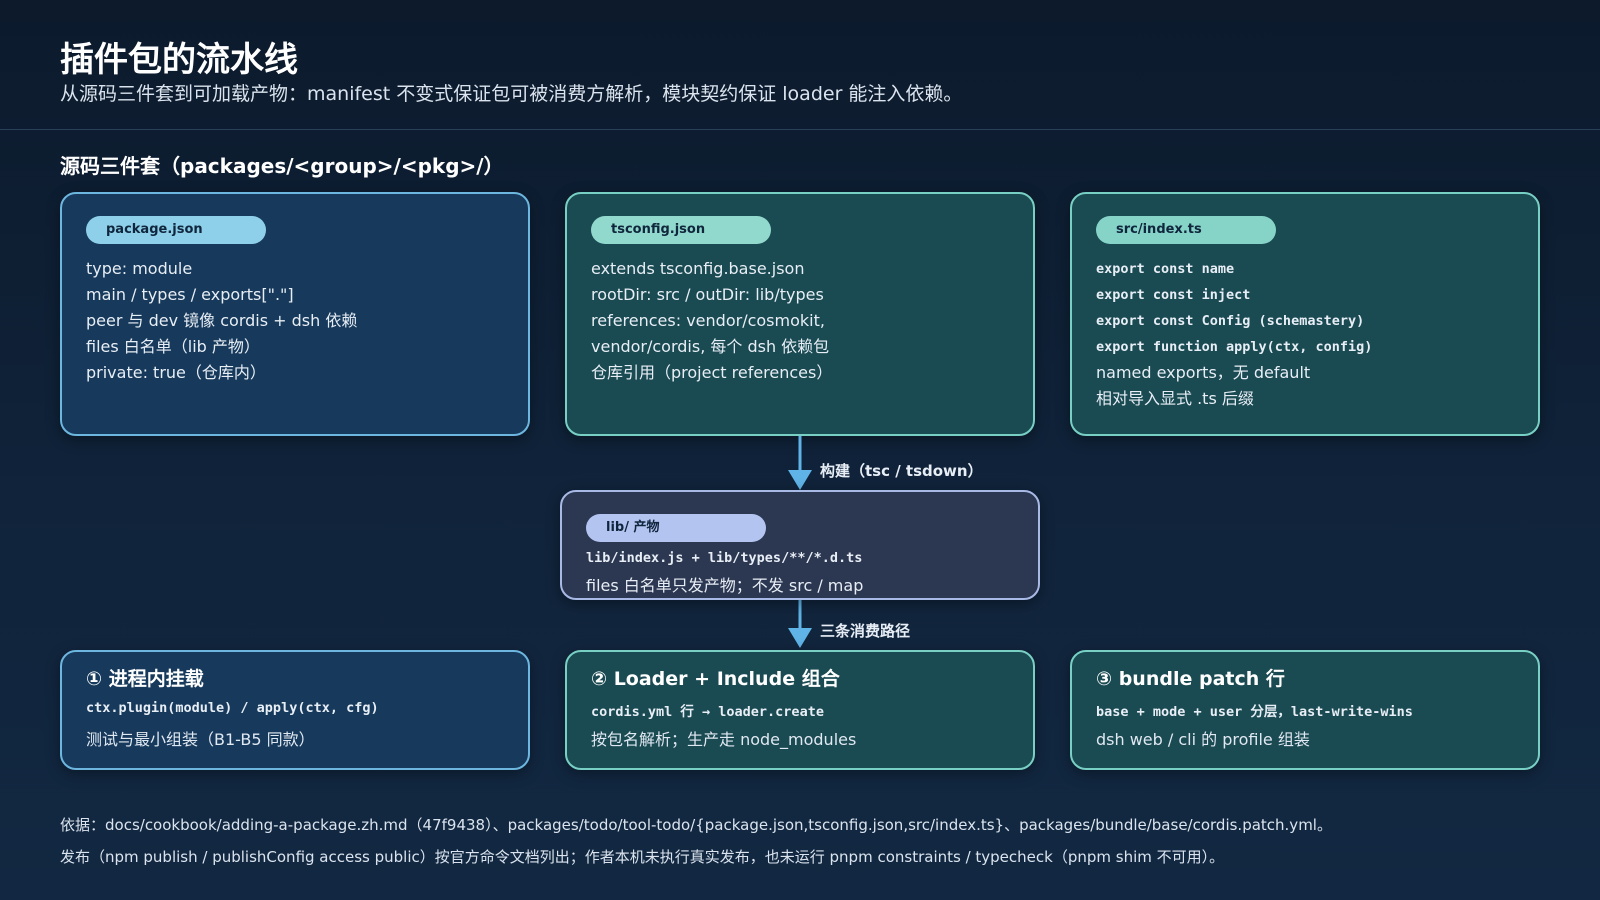 The width and height of the screenshot is (1600, 900). What do you see at coordinates (800, 480) in the screenshot?
I see `build-arrow-head` at bounding box center [800, 480].